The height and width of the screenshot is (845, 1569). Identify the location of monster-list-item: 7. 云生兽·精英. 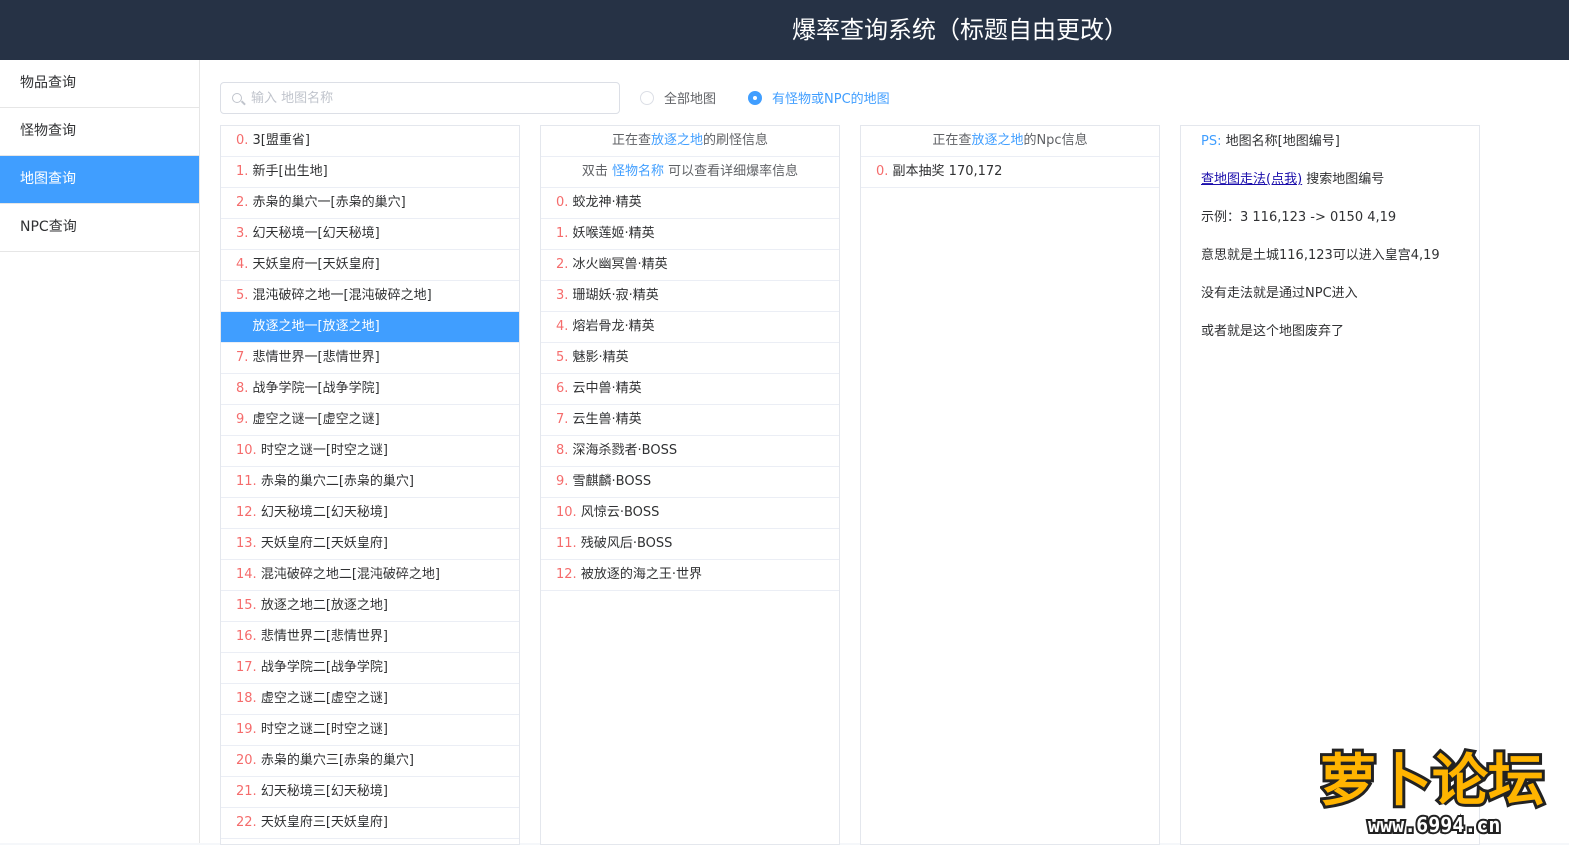
(690, 420).